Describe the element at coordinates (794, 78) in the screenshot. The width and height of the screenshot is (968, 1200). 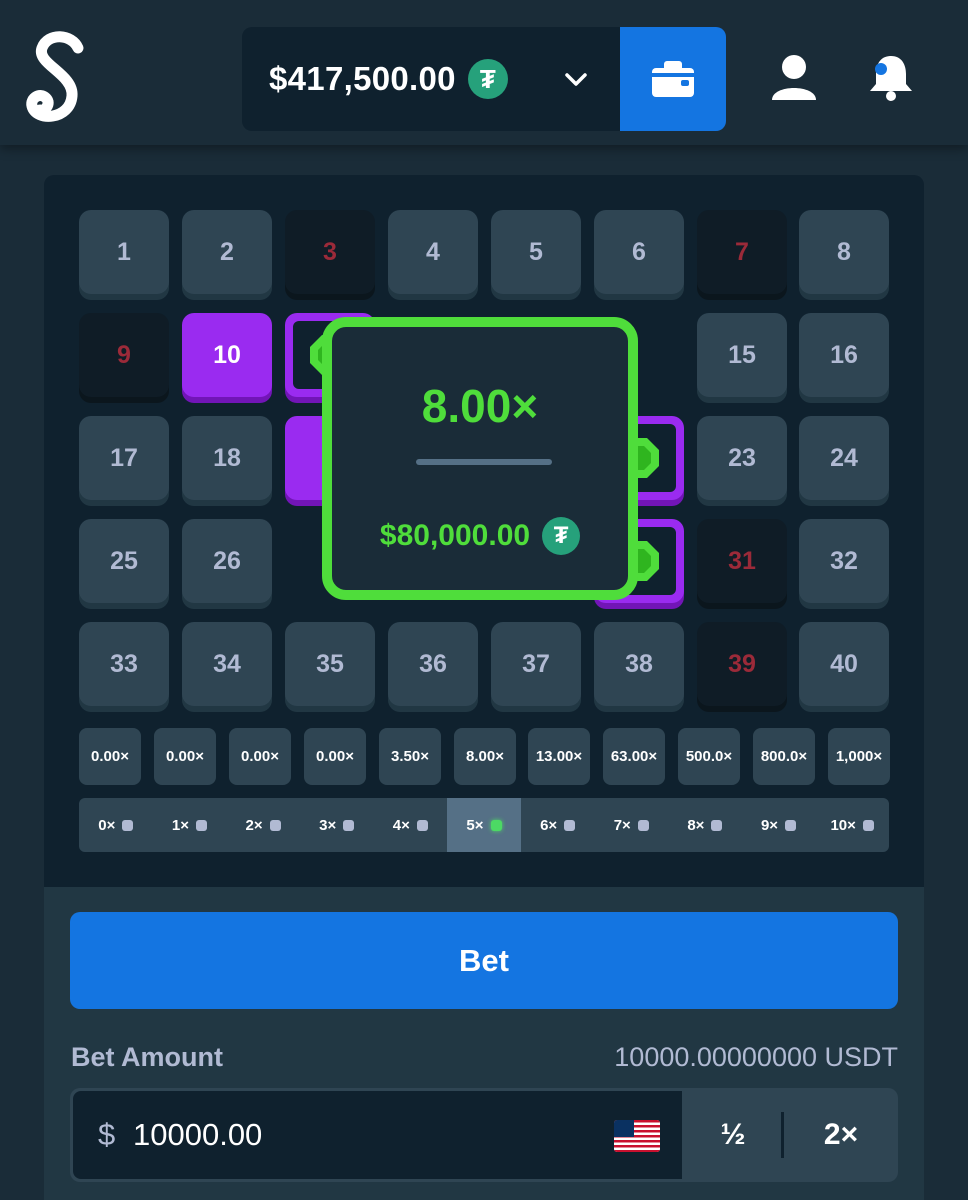
I see `user-icon` at that location.